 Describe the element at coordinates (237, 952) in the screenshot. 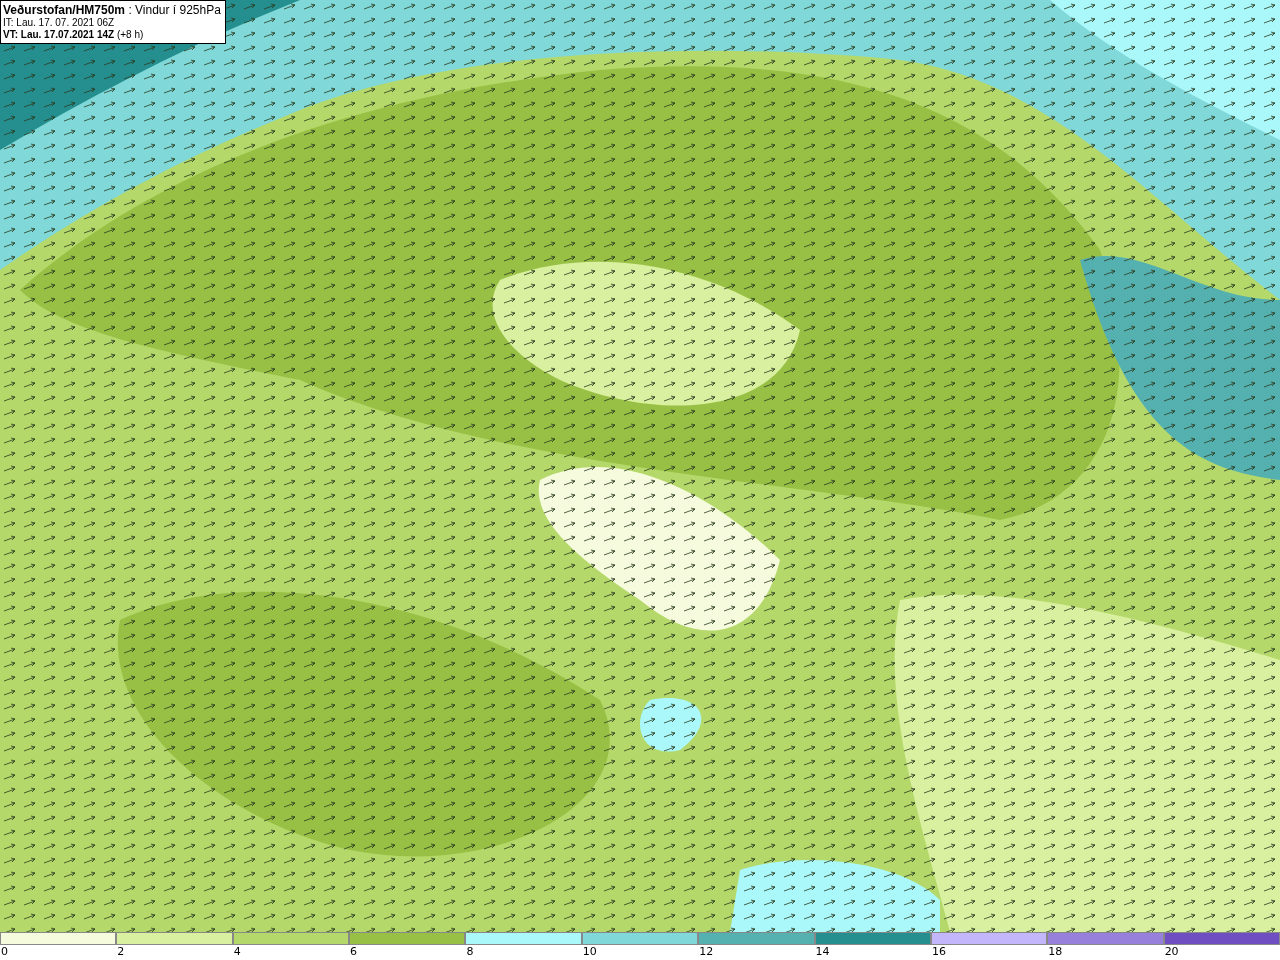

I see `legend-label: 4` at that location.